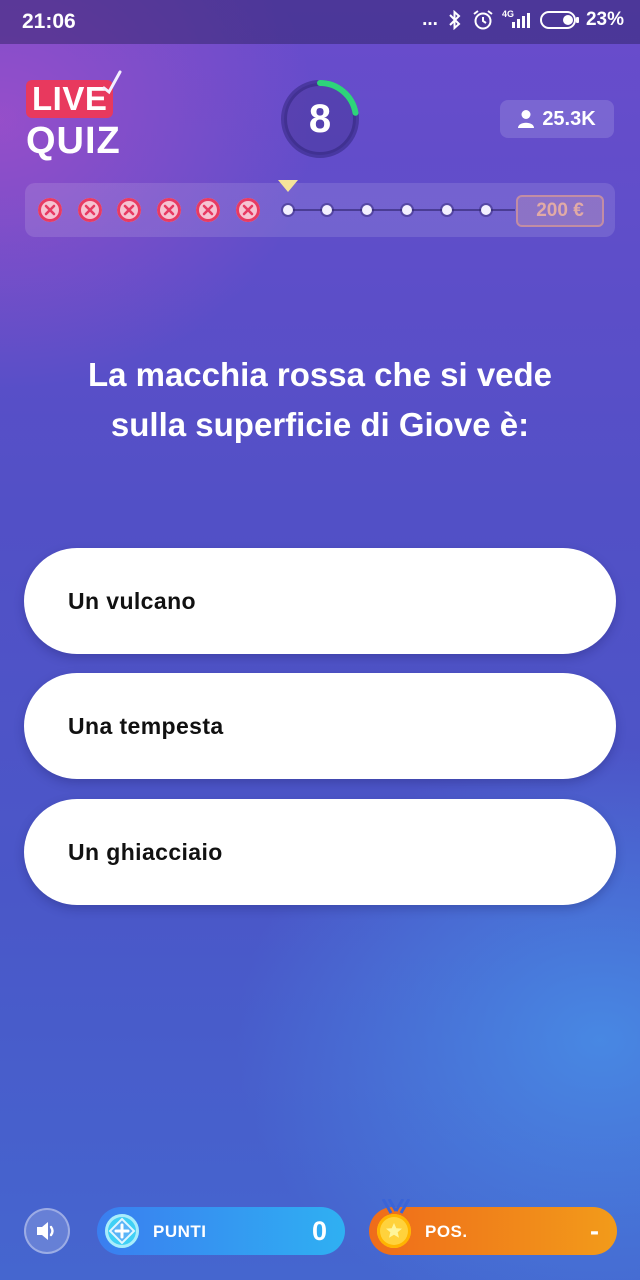 This screenshot has height=1280, width=640. What do you see at coordinates (79, 119) in the screenshot?
I see `live-quiz-logo: LIVE QUIZ` at bounding box center [79, 119].